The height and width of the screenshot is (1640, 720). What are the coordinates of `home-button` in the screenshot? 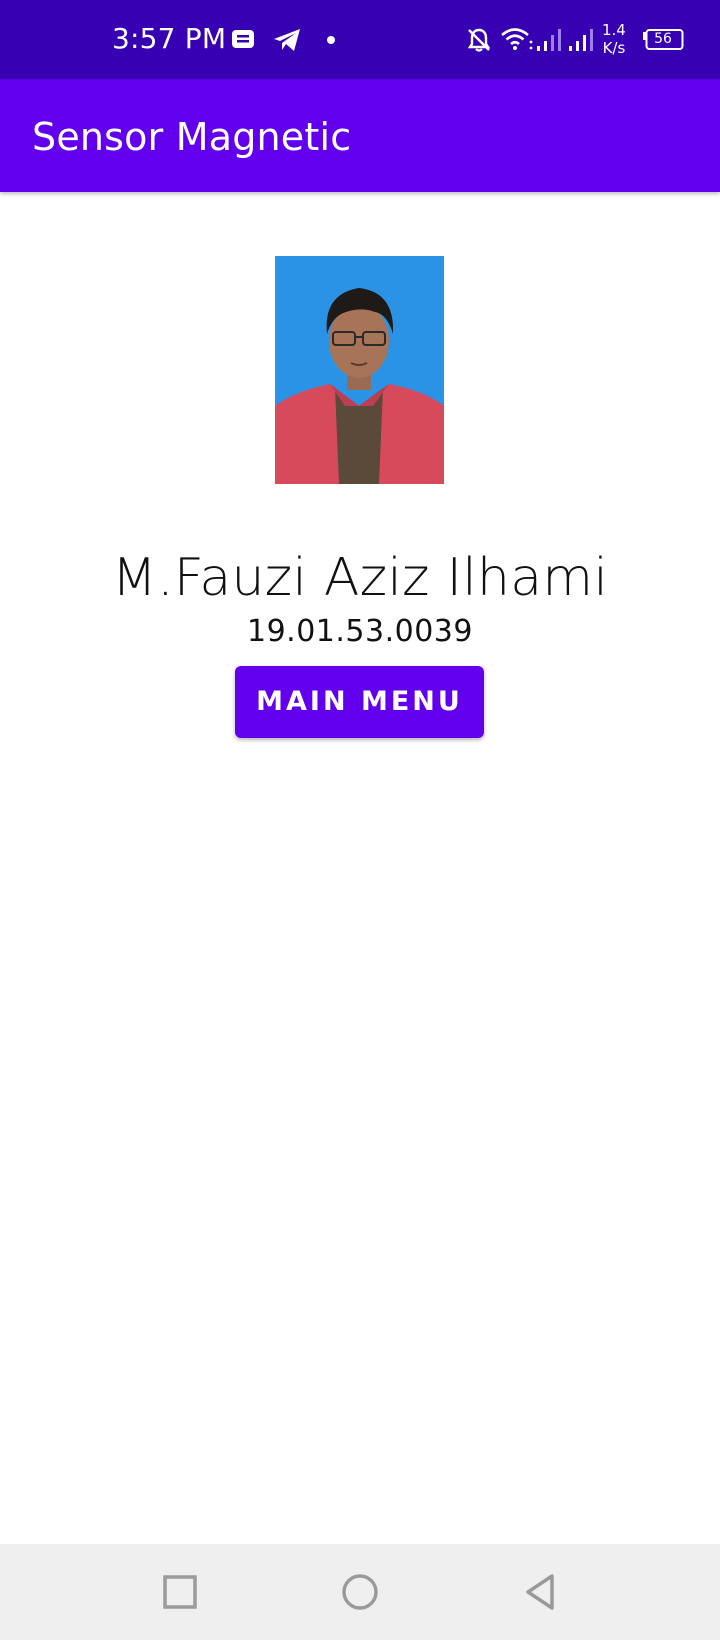 It's located at (360, 1592).